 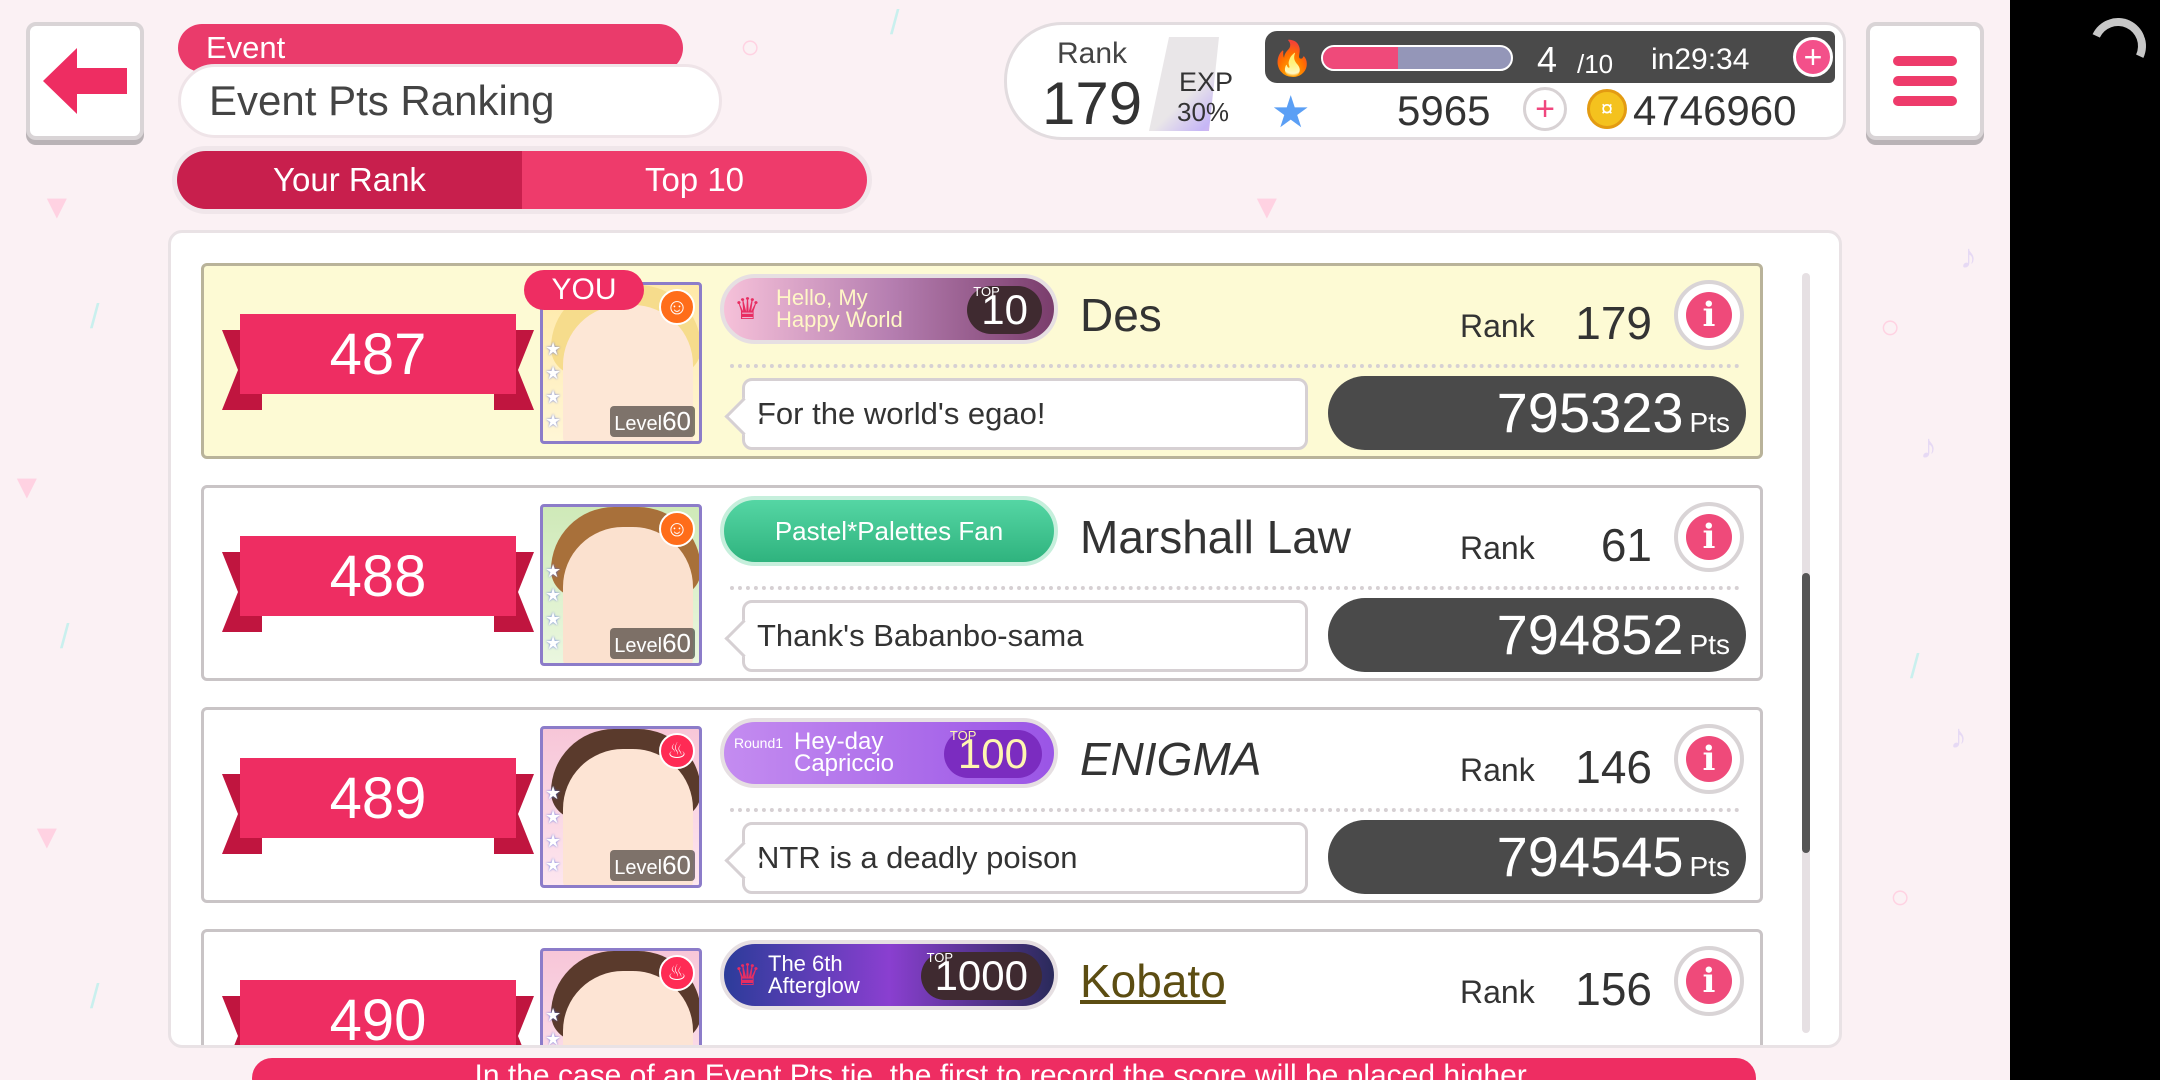 What do you see at coordinates (1025, 858) in the screenshot?
I see `player-comment: NTR is a deadly poison` at bounding box center [1025, 858].